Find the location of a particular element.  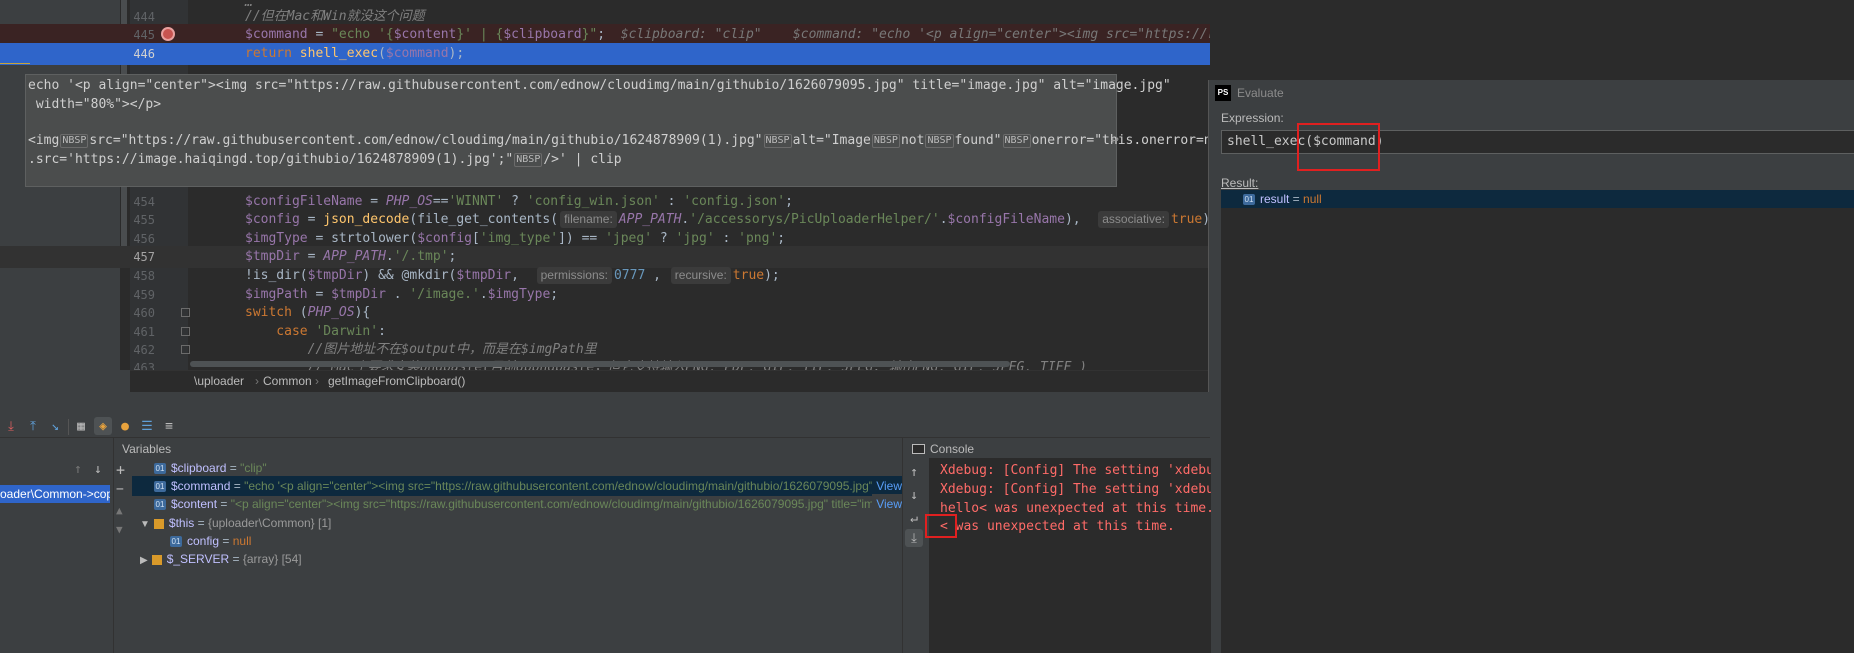

variable-row-config: 01 config = null is located at coordinates (517, 541).